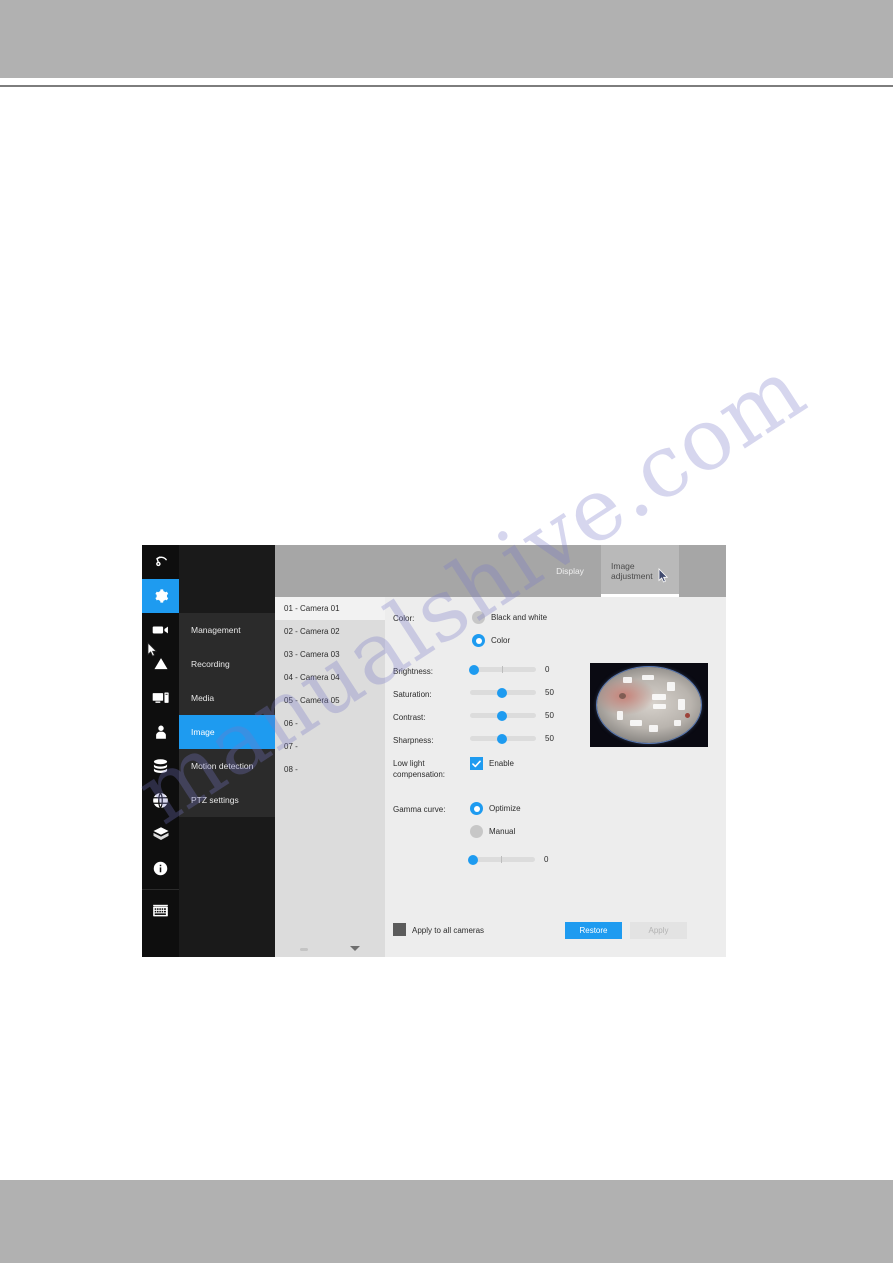 The height and width of the screenshot is (1263, 893). I want to click on brightness-label: Brightness:, so click(413, 671).